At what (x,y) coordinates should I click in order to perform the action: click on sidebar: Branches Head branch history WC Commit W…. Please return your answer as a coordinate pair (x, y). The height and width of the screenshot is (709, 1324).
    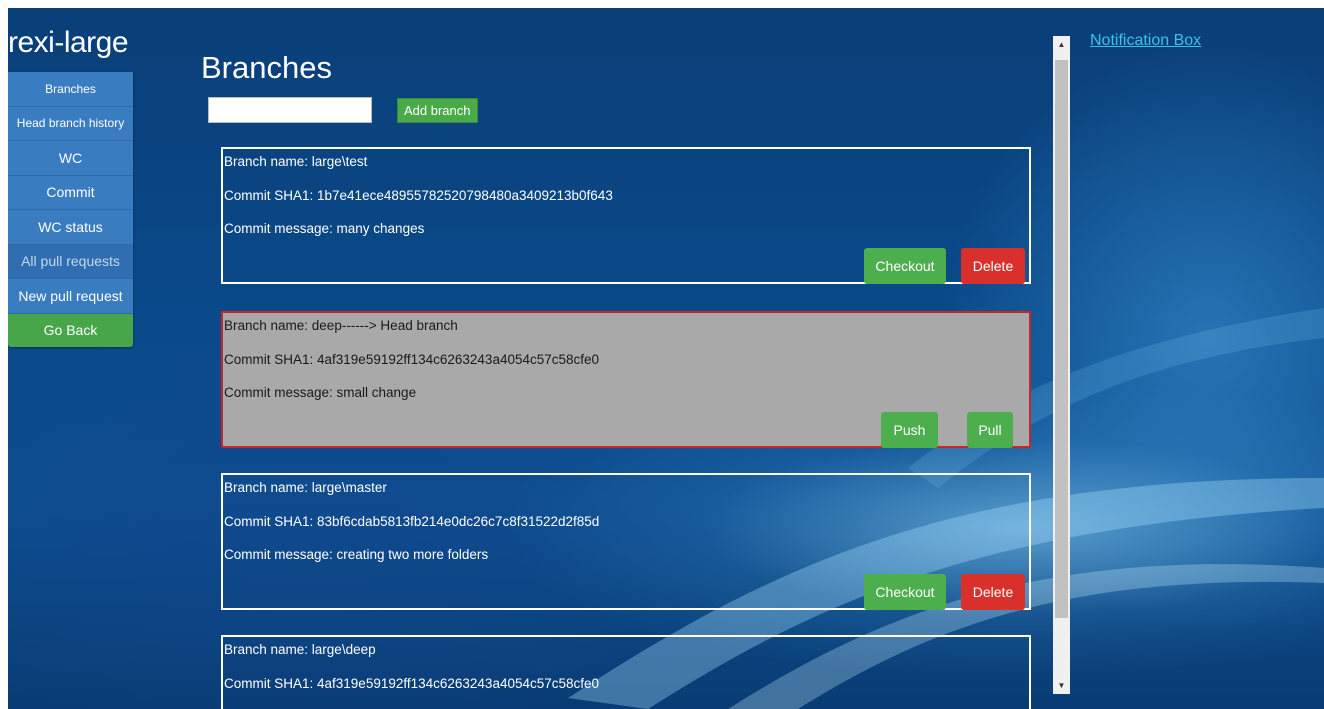
    Looking at the image, I should click on (70, 209).